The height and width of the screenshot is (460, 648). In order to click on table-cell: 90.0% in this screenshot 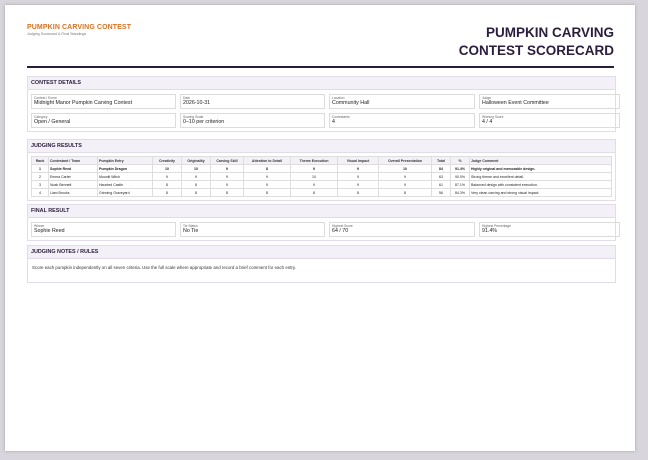, I will do `click(460, 176)`.